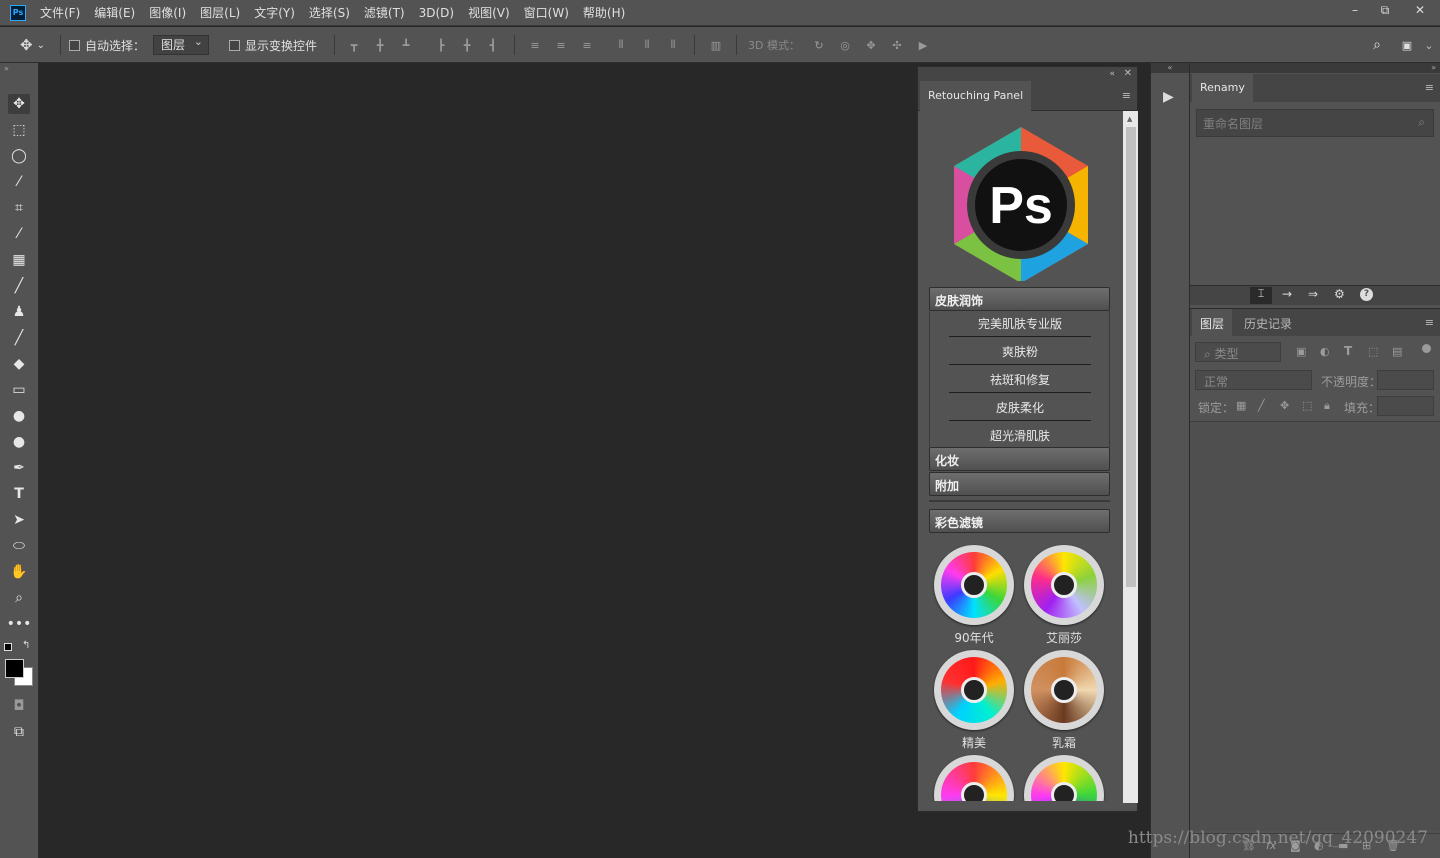 The height and width of the screenshot is (858, 1440). What do you see at coordinates (167, 12) in the screenshot?
I see `menu-image: 图像(I)` at bounding box center [167, 12].